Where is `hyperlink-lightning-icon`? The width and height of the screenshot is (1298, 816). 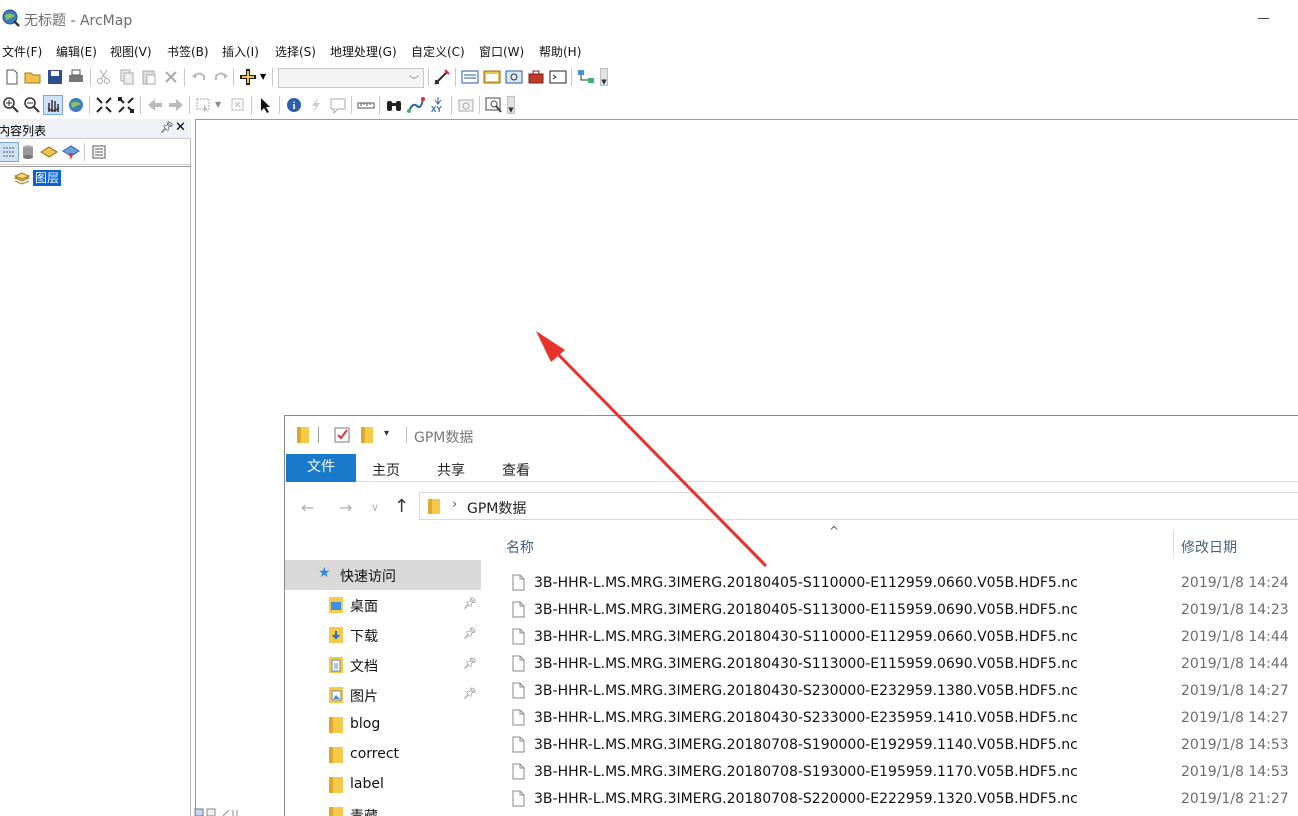
hyperlink-lightning-icon is located at coordinates (316, 105).